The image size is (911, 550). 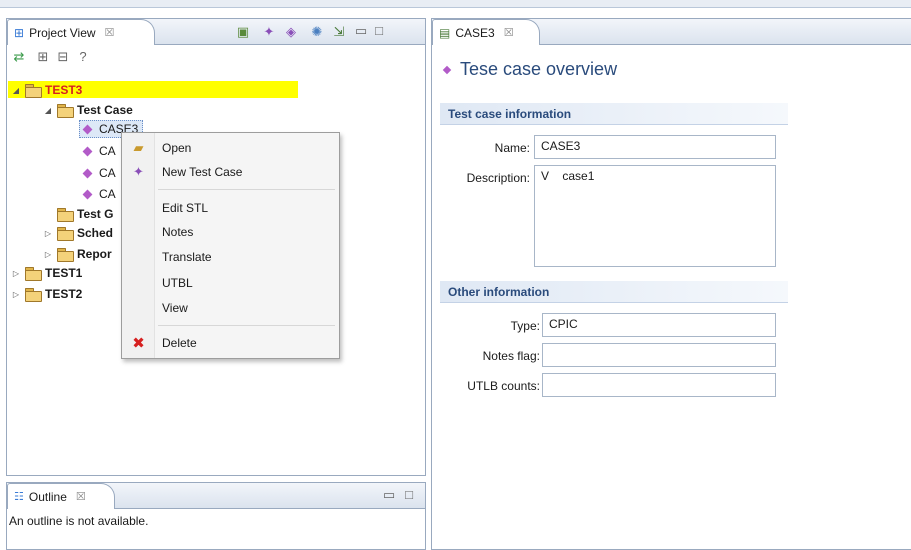 What do you see at coordinates (216, 32) in the screenshot?
I see `project-view-tabbar: ⊞ Project View ☒ ▣ ✦ ◈ ✺ ⇲ ▭ □` at bounding box center [216, 32].